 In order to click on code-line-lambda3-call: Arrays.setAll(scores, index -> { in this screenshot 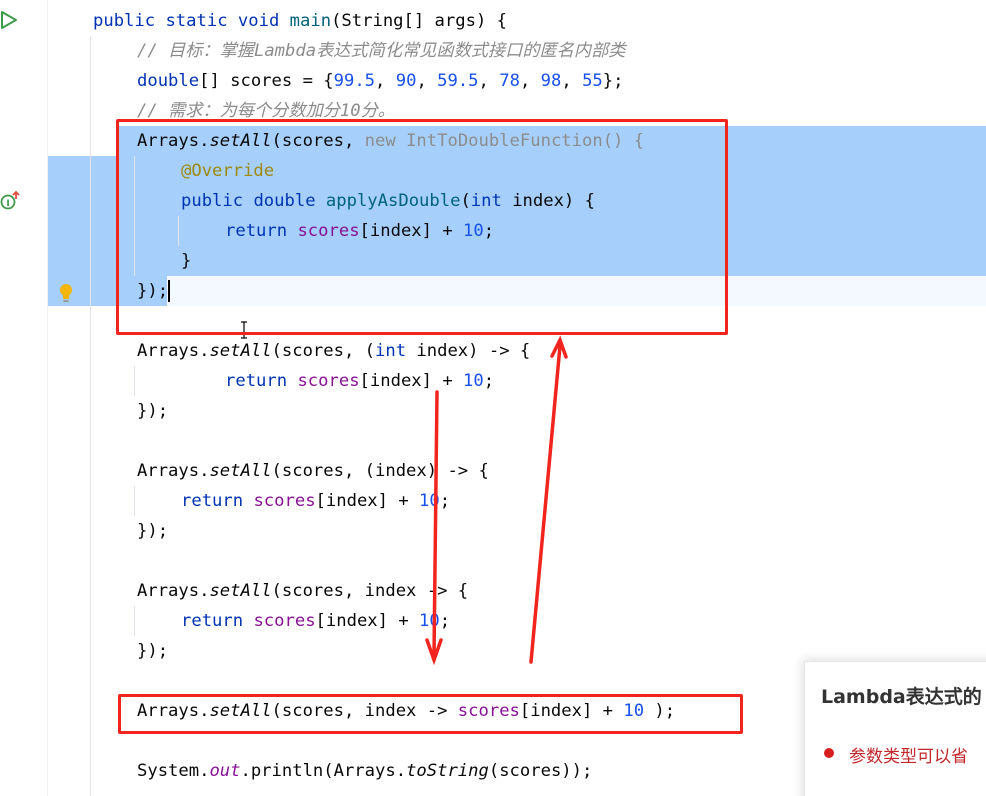, I will do `click(302, 591)`.